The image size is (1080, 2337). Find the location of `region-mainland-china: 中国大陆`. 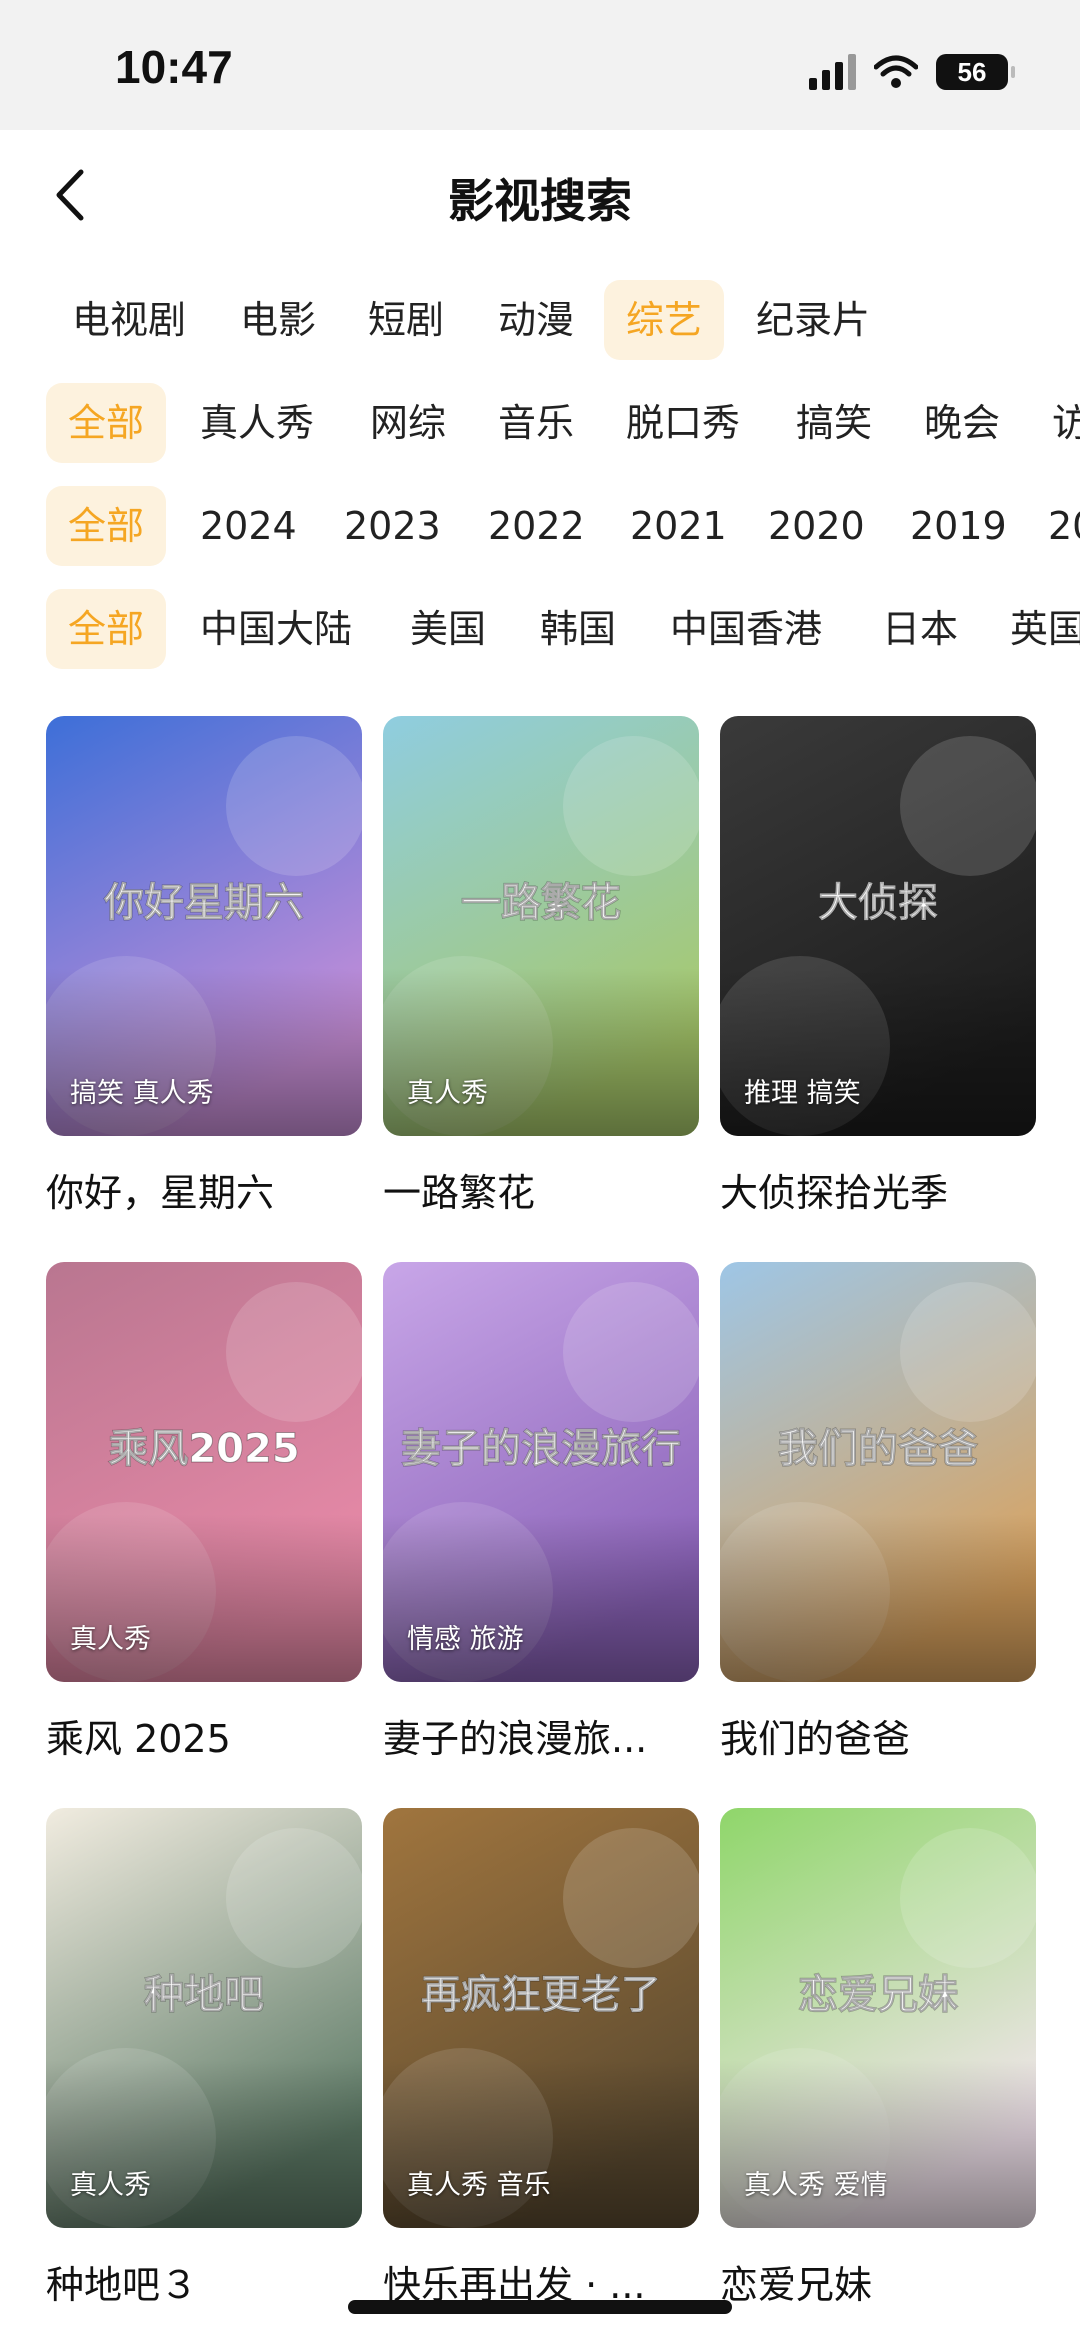

region-mainland-china: 中国大陆 is located at coordinates (276, 629).